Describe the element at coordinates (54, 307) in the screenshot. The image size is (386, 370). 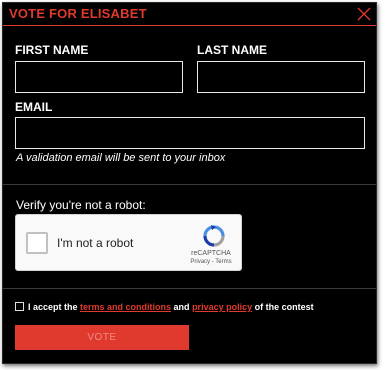
I see `consent-prefix: I accept the` at that location.